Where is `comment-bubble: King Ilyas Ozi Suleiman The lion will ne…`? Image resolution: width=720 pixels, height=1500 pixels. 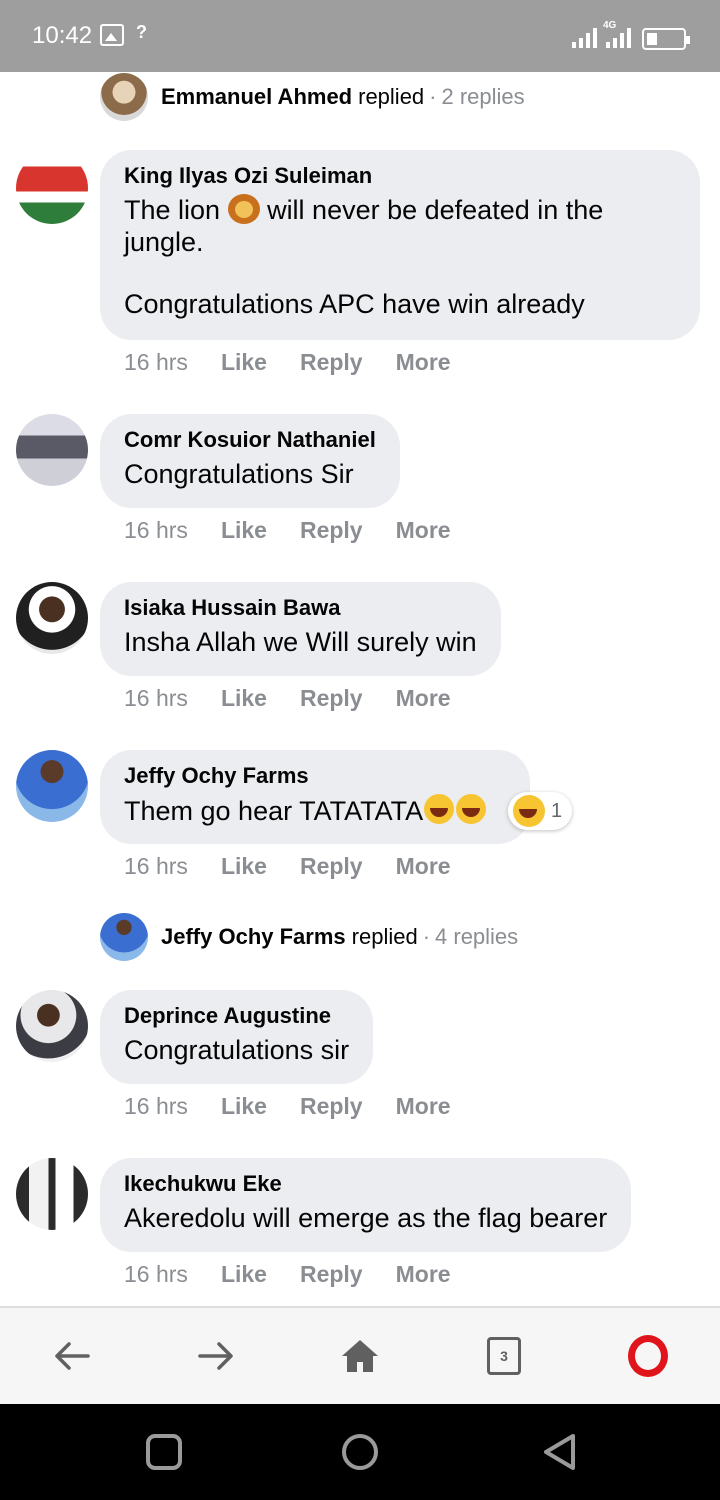 comment-bubble: King Ilyas Ozi Suleiman The lion will ne… is located at coordinates (400, 245).